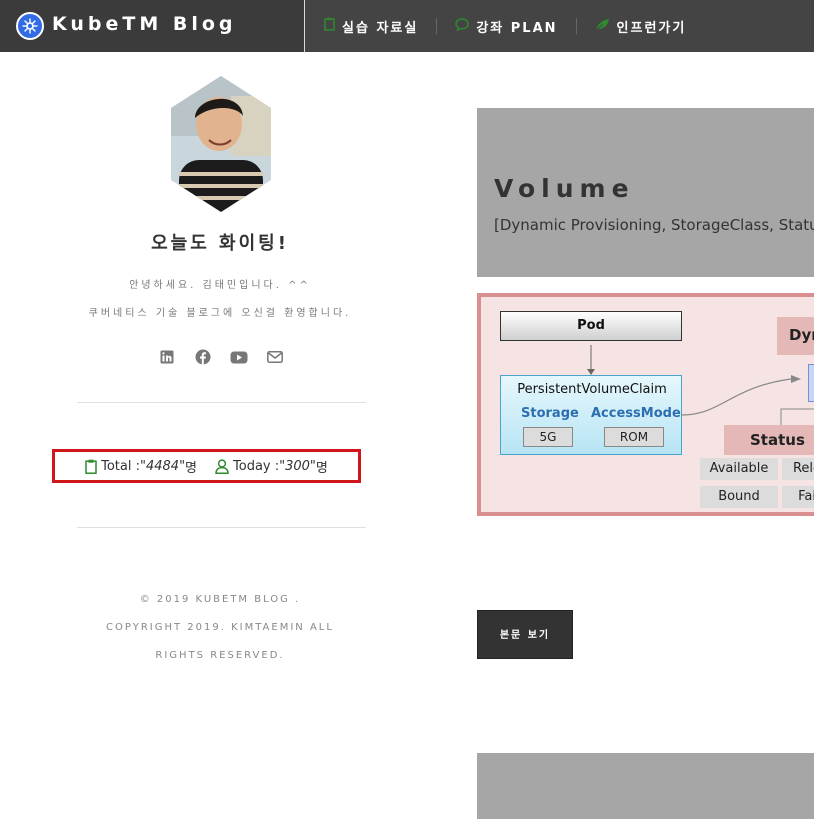 This screenshot has height=819, width=814. Describe the element at coordinates (203, 357) in the screenshot. I see `facebook-icon` at that location.